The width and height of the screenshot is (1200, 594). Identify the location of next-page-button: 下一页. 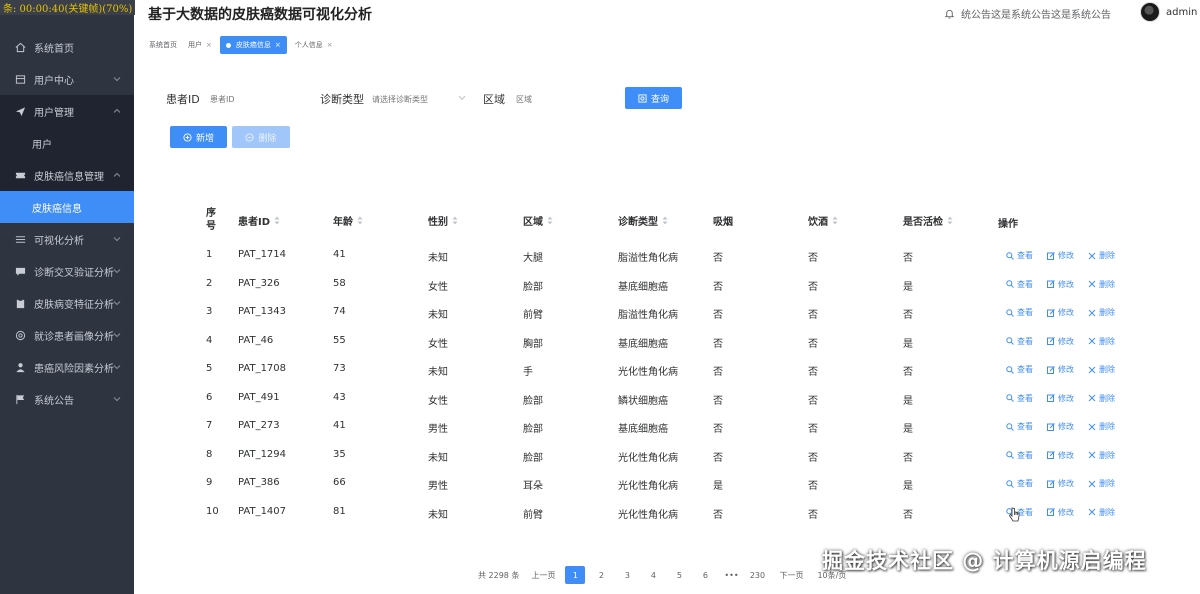
(791, 575).